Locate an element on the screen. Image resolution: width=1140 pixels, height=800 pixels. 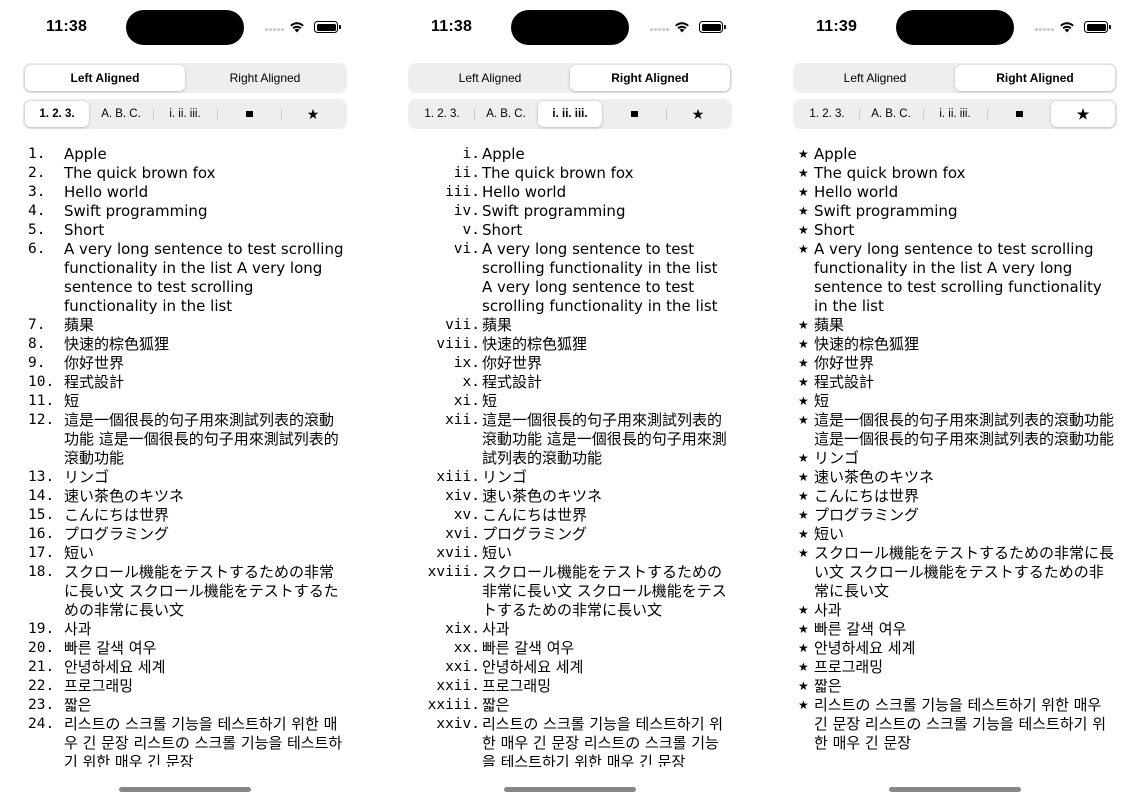
list-marker: i. is located at coordinates (471, 154).